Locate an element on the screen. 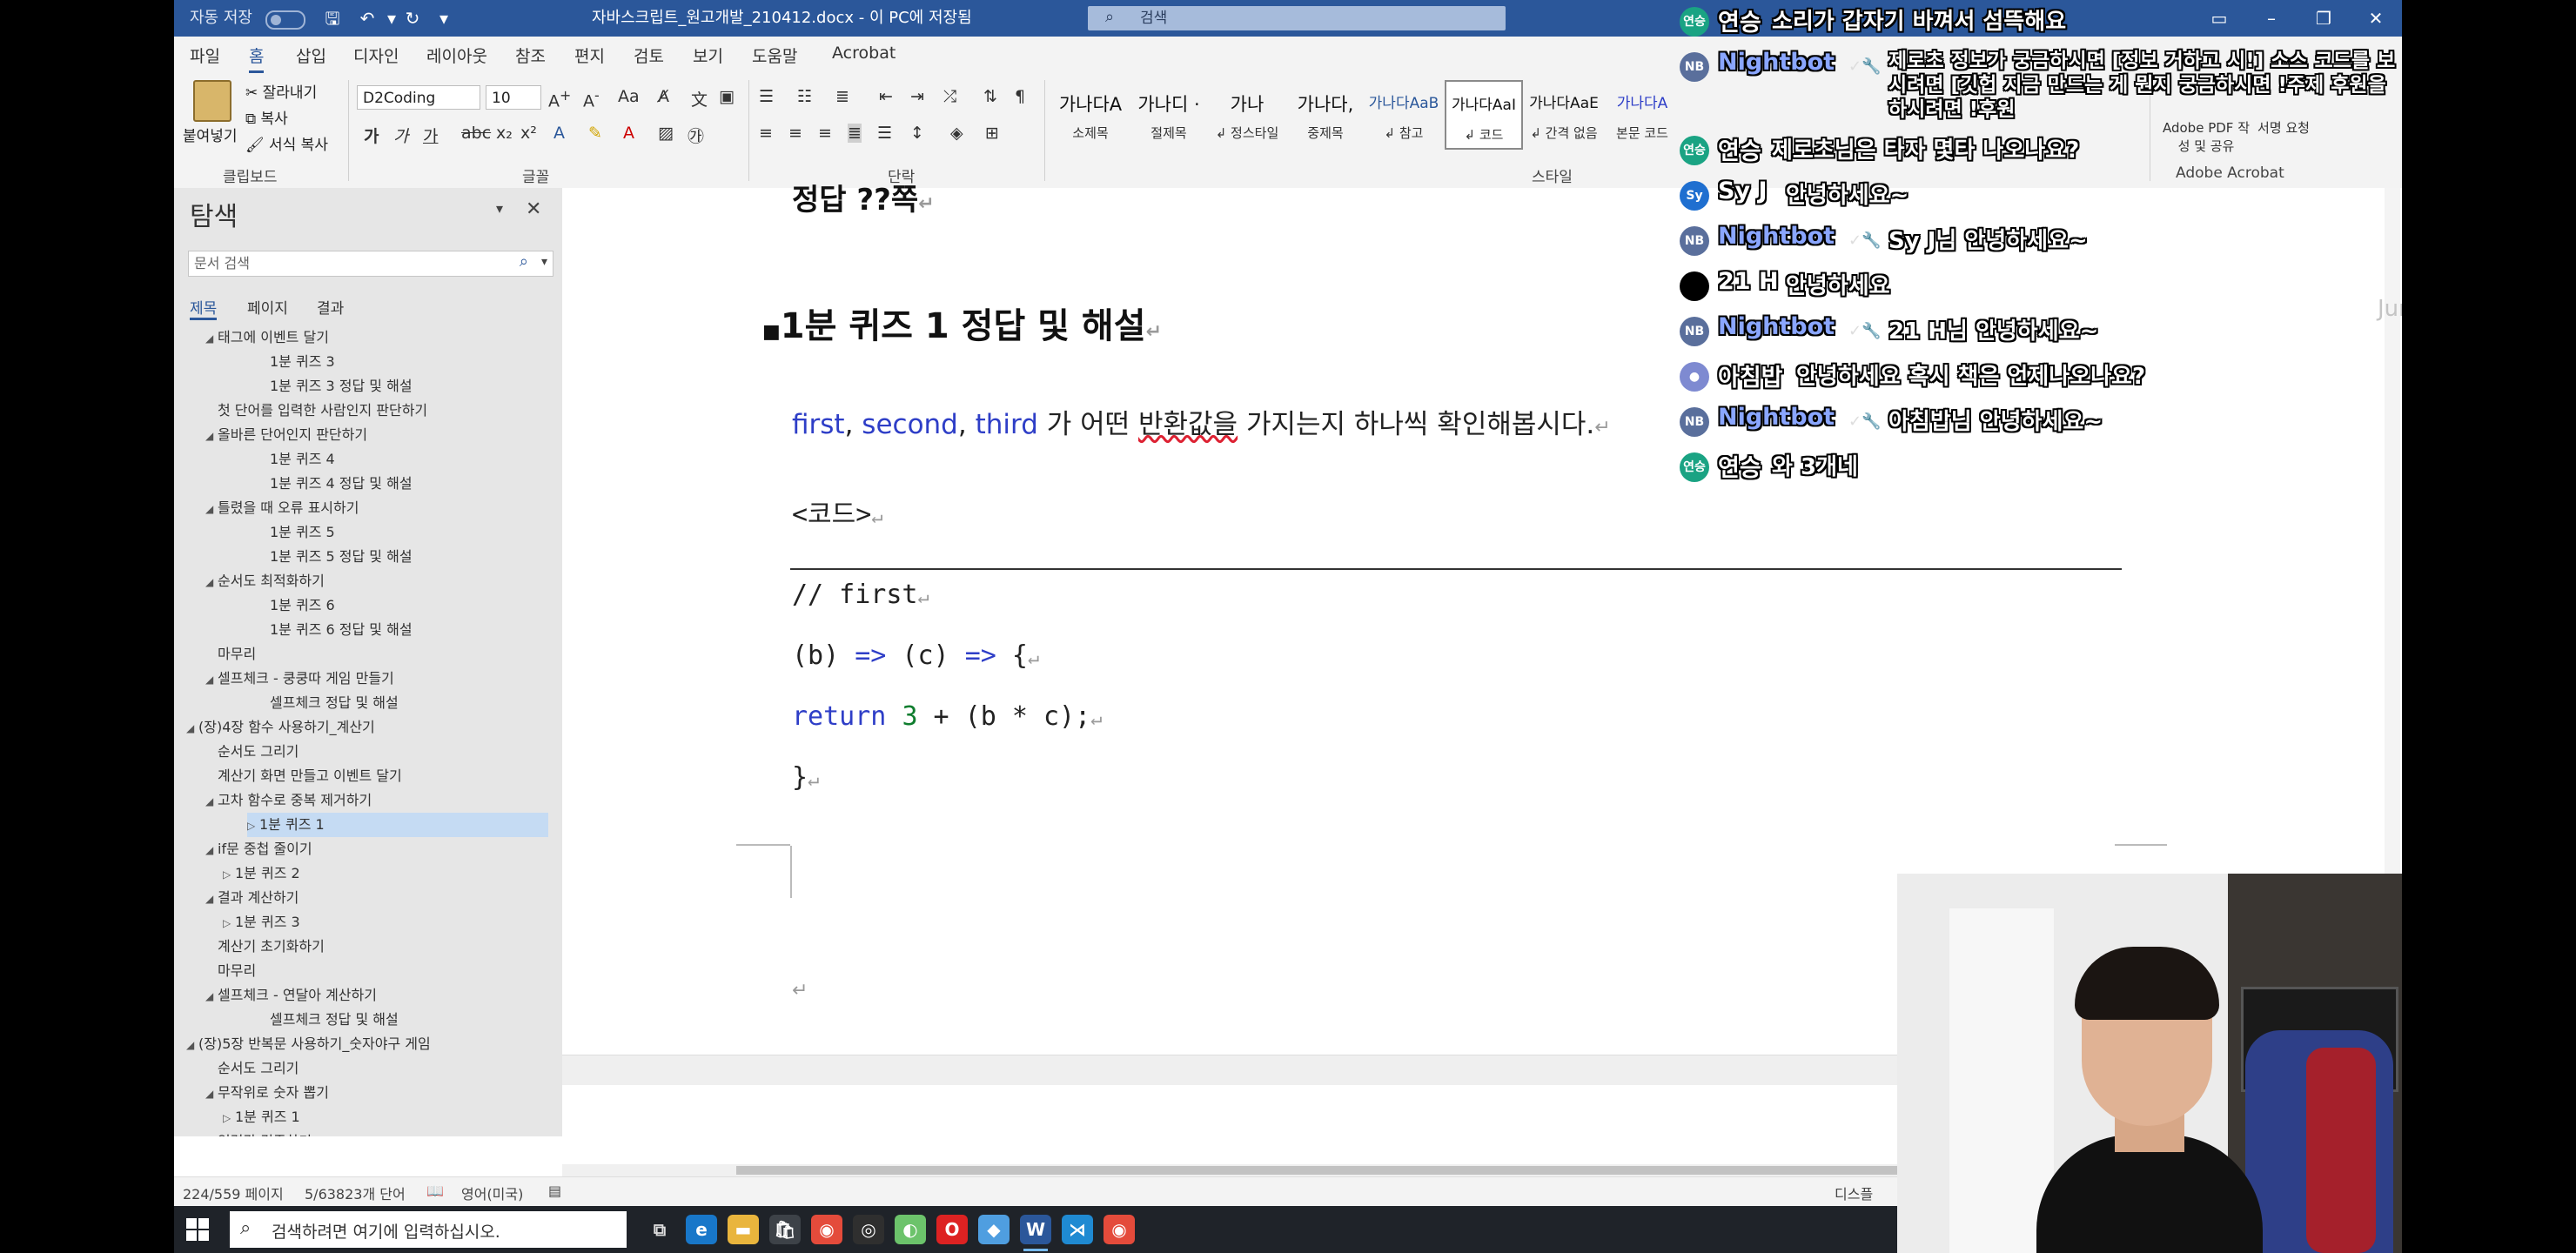  tab-view: 보기 is located at coordinates (708, 55).